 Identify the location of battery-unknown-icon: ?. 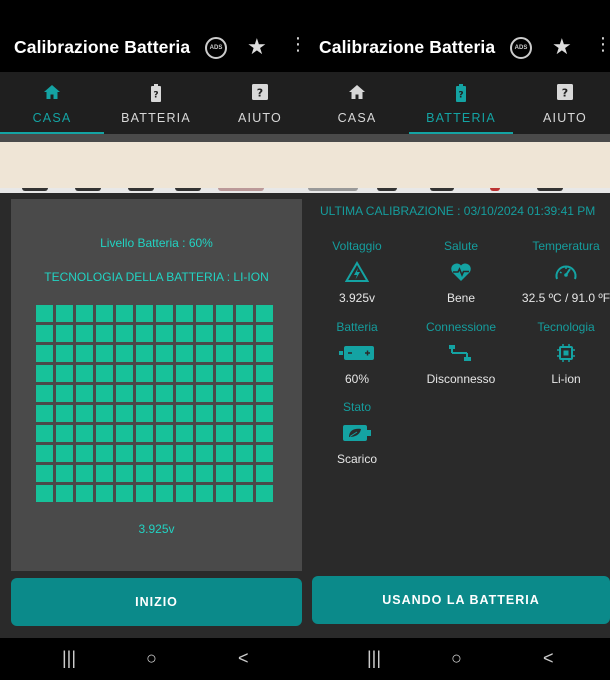
(156, 93).